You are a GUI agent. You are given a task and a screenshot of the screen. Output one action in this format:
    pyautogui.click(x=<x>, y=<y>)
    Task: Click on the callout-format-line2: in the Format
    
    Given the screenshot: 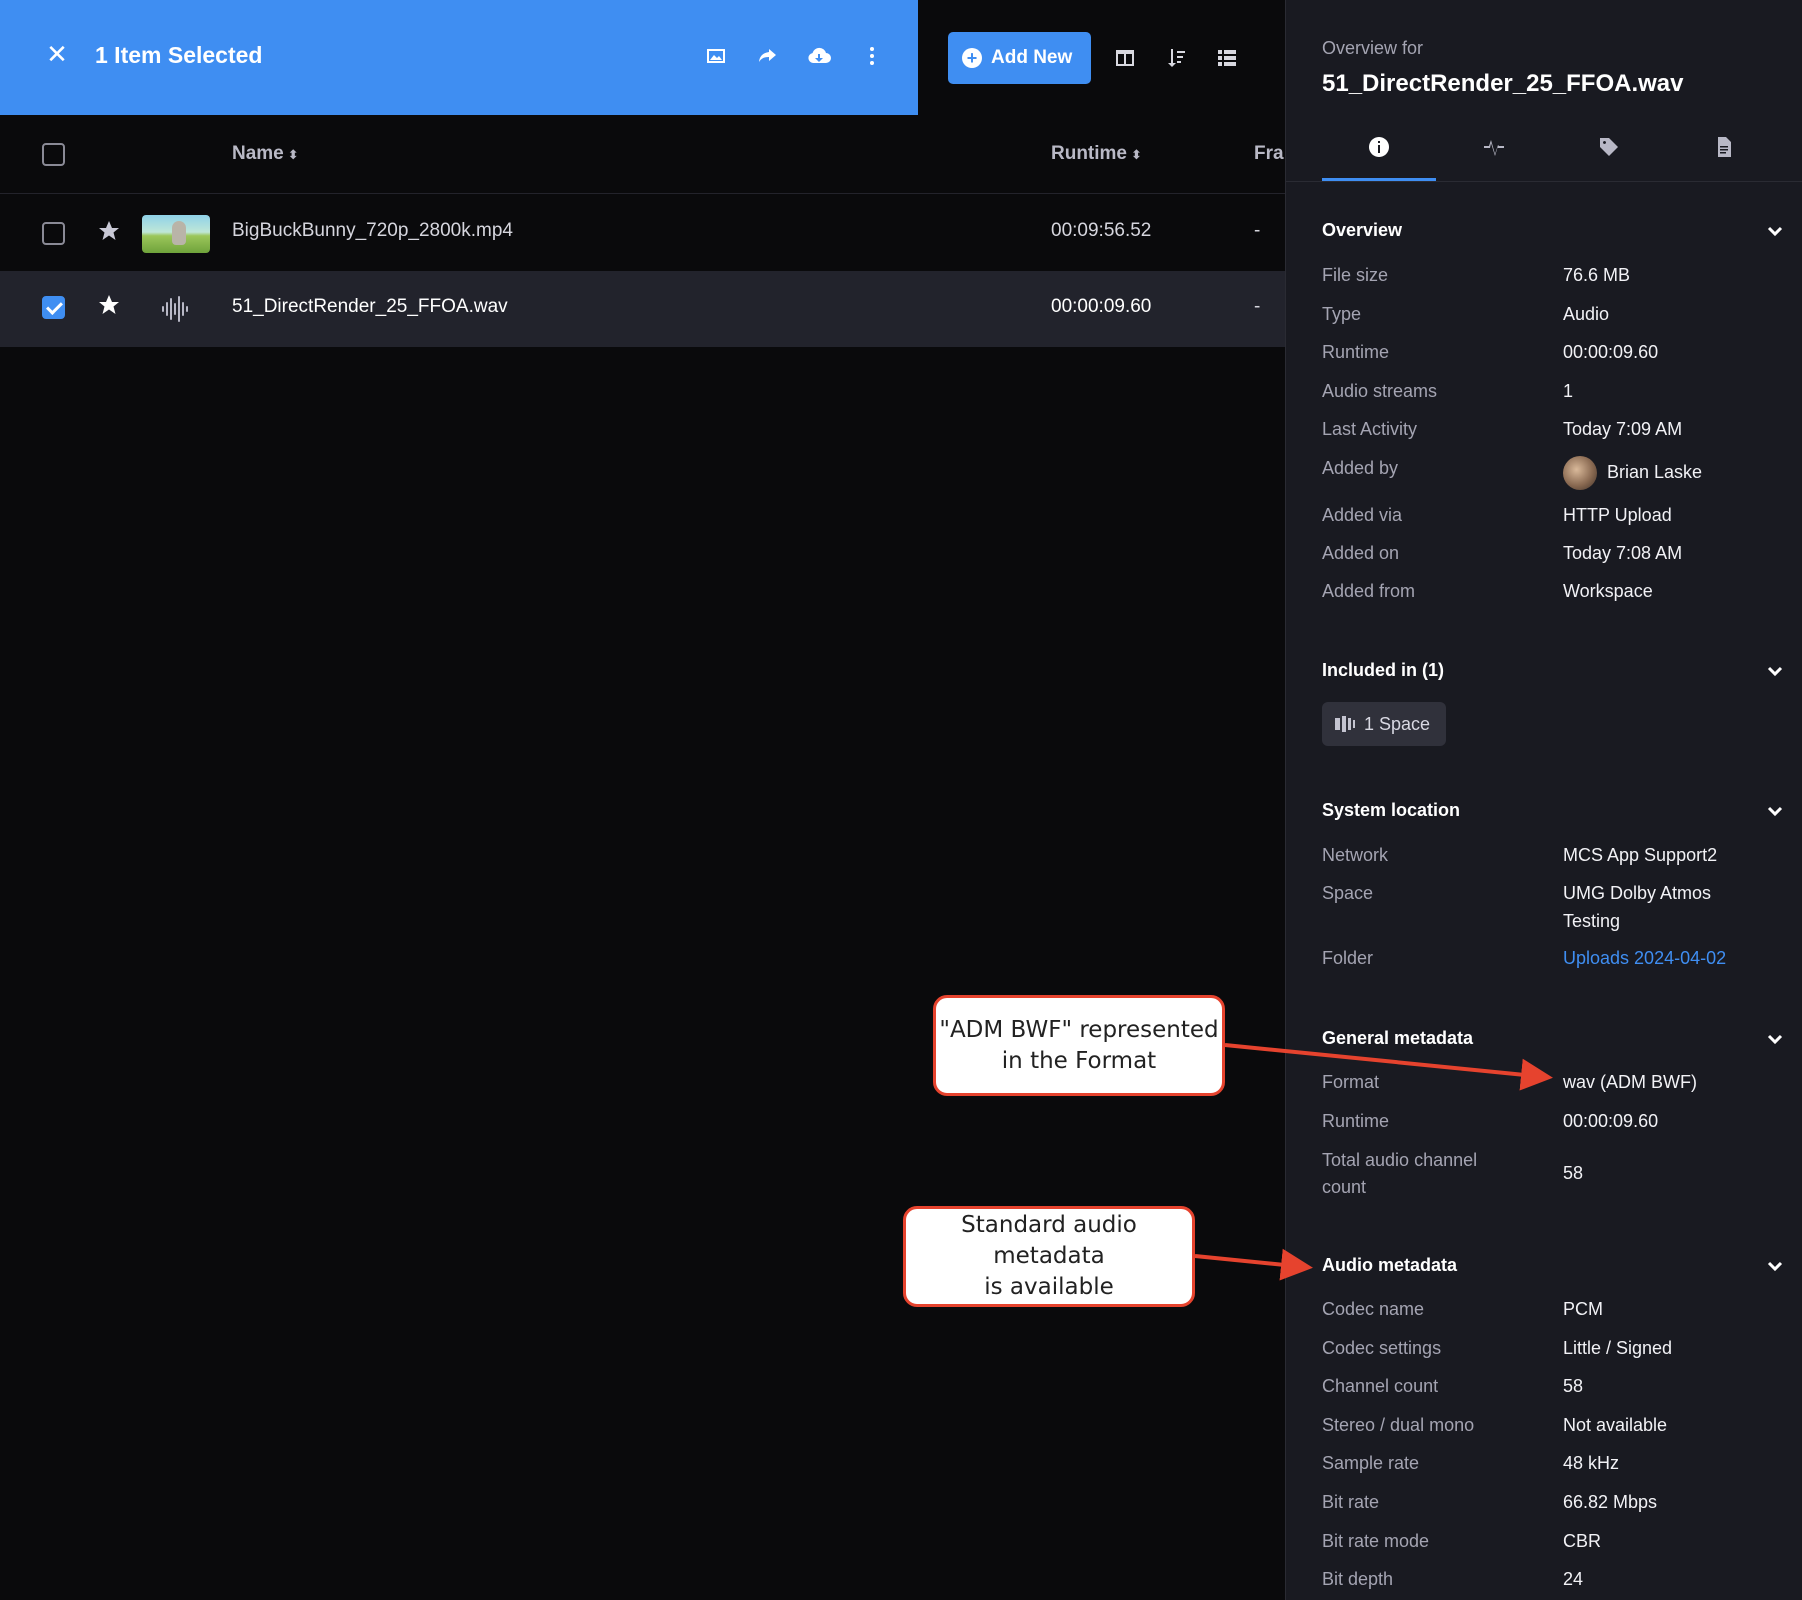 What is the action you would take?
    pyautogui.click(x=1079, y=1060)
    